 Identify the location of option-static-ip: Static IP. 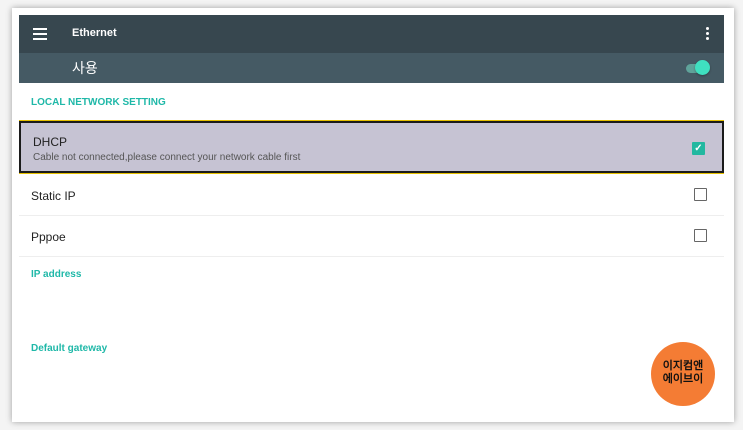
(371, 195).